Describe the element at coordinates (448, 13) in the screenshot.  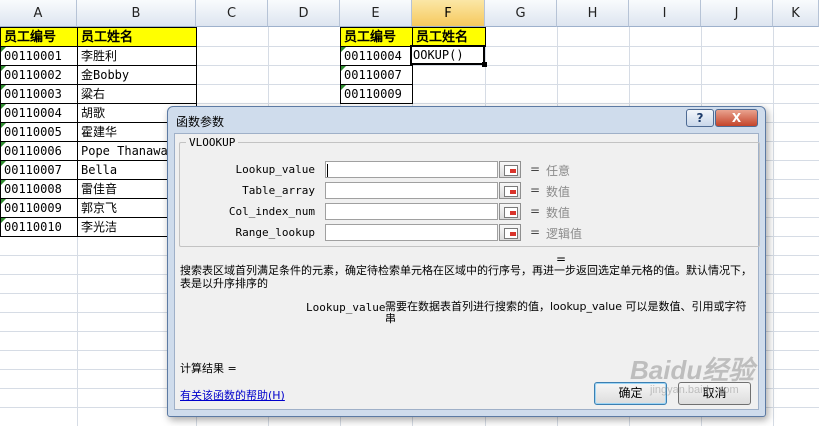
I see `column-header-f: F` at that location.